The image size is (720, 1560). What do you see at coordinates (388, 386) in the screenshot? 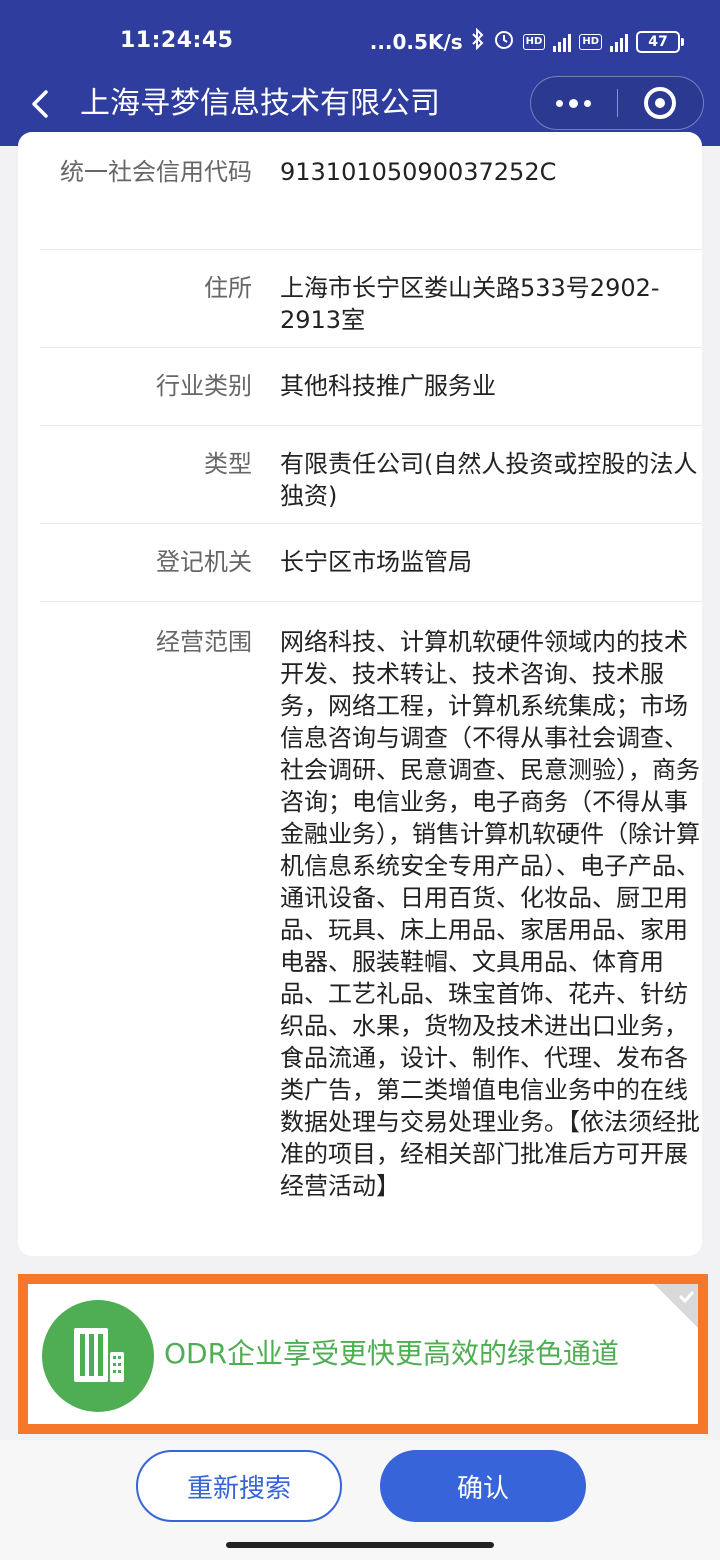
I see `info-value: 其他科技推广服务业` at bounding box center [388, 386].